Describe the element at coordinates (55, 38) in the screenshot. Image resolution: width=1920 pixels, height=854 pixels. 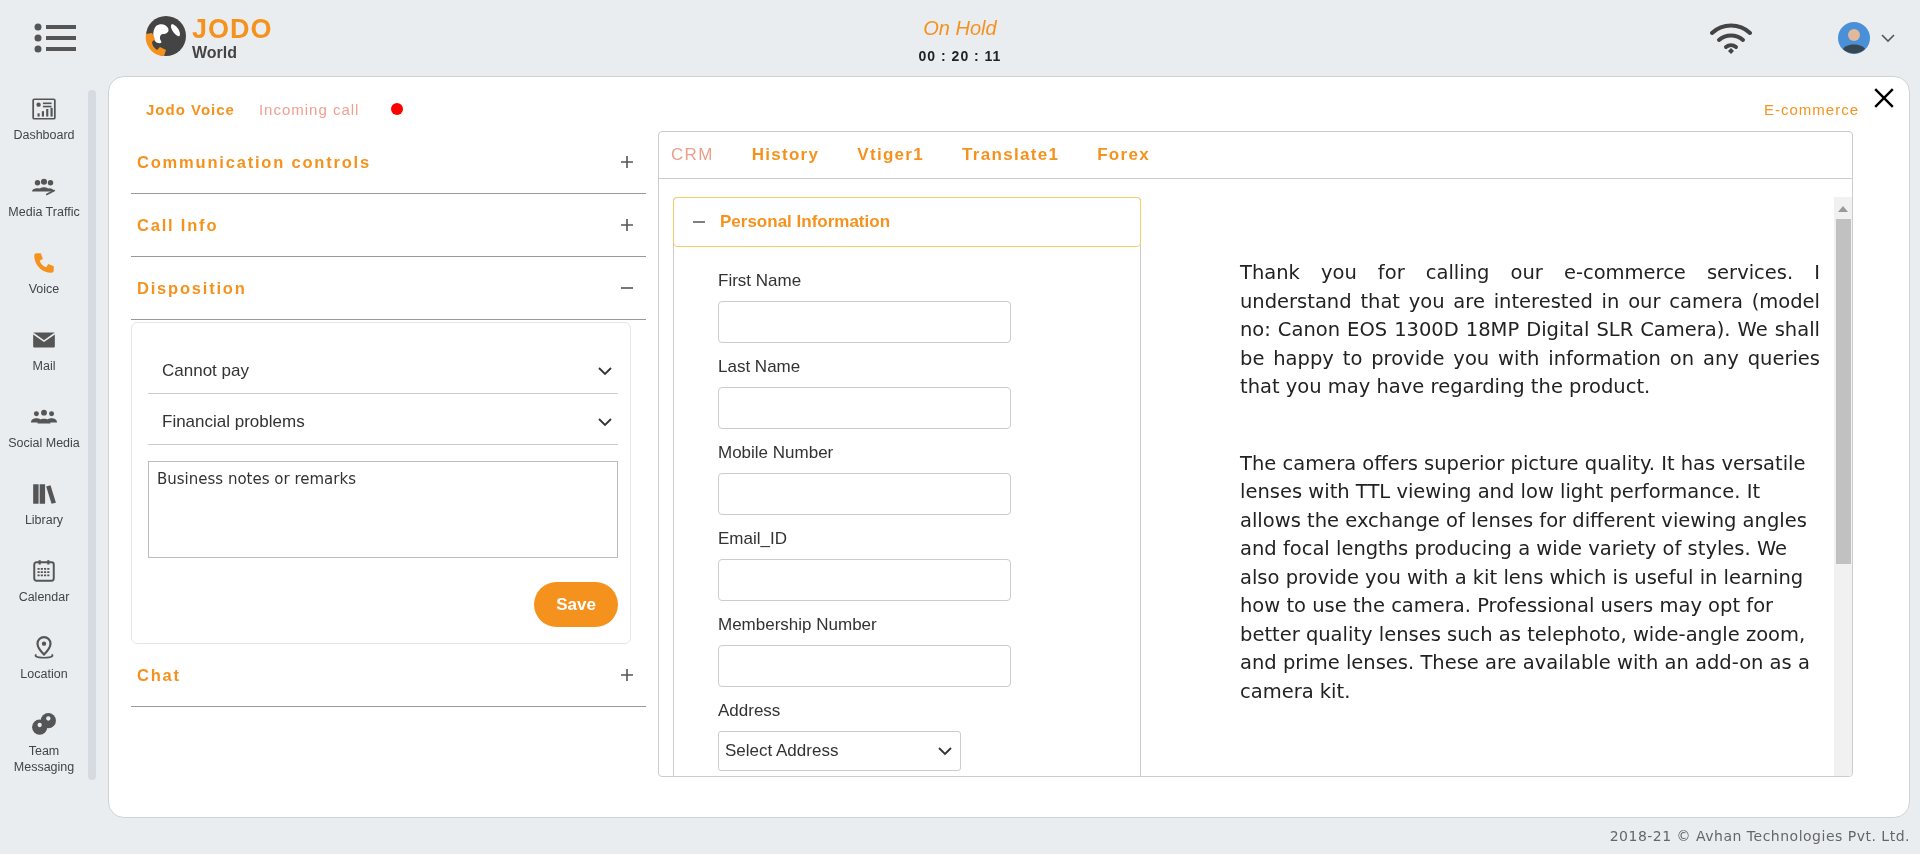
I see `menu-icon` at that location.